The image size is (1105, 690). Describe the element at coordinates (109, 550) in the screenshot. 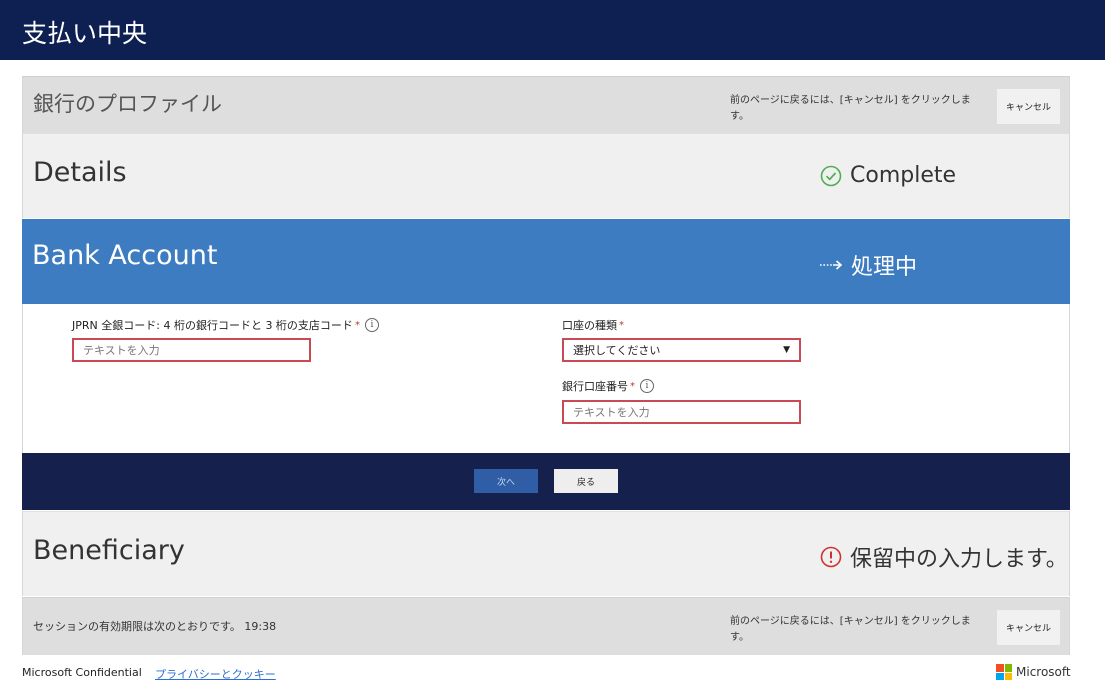

I see `step-beneficiary-title: Beneficiary` at that location.